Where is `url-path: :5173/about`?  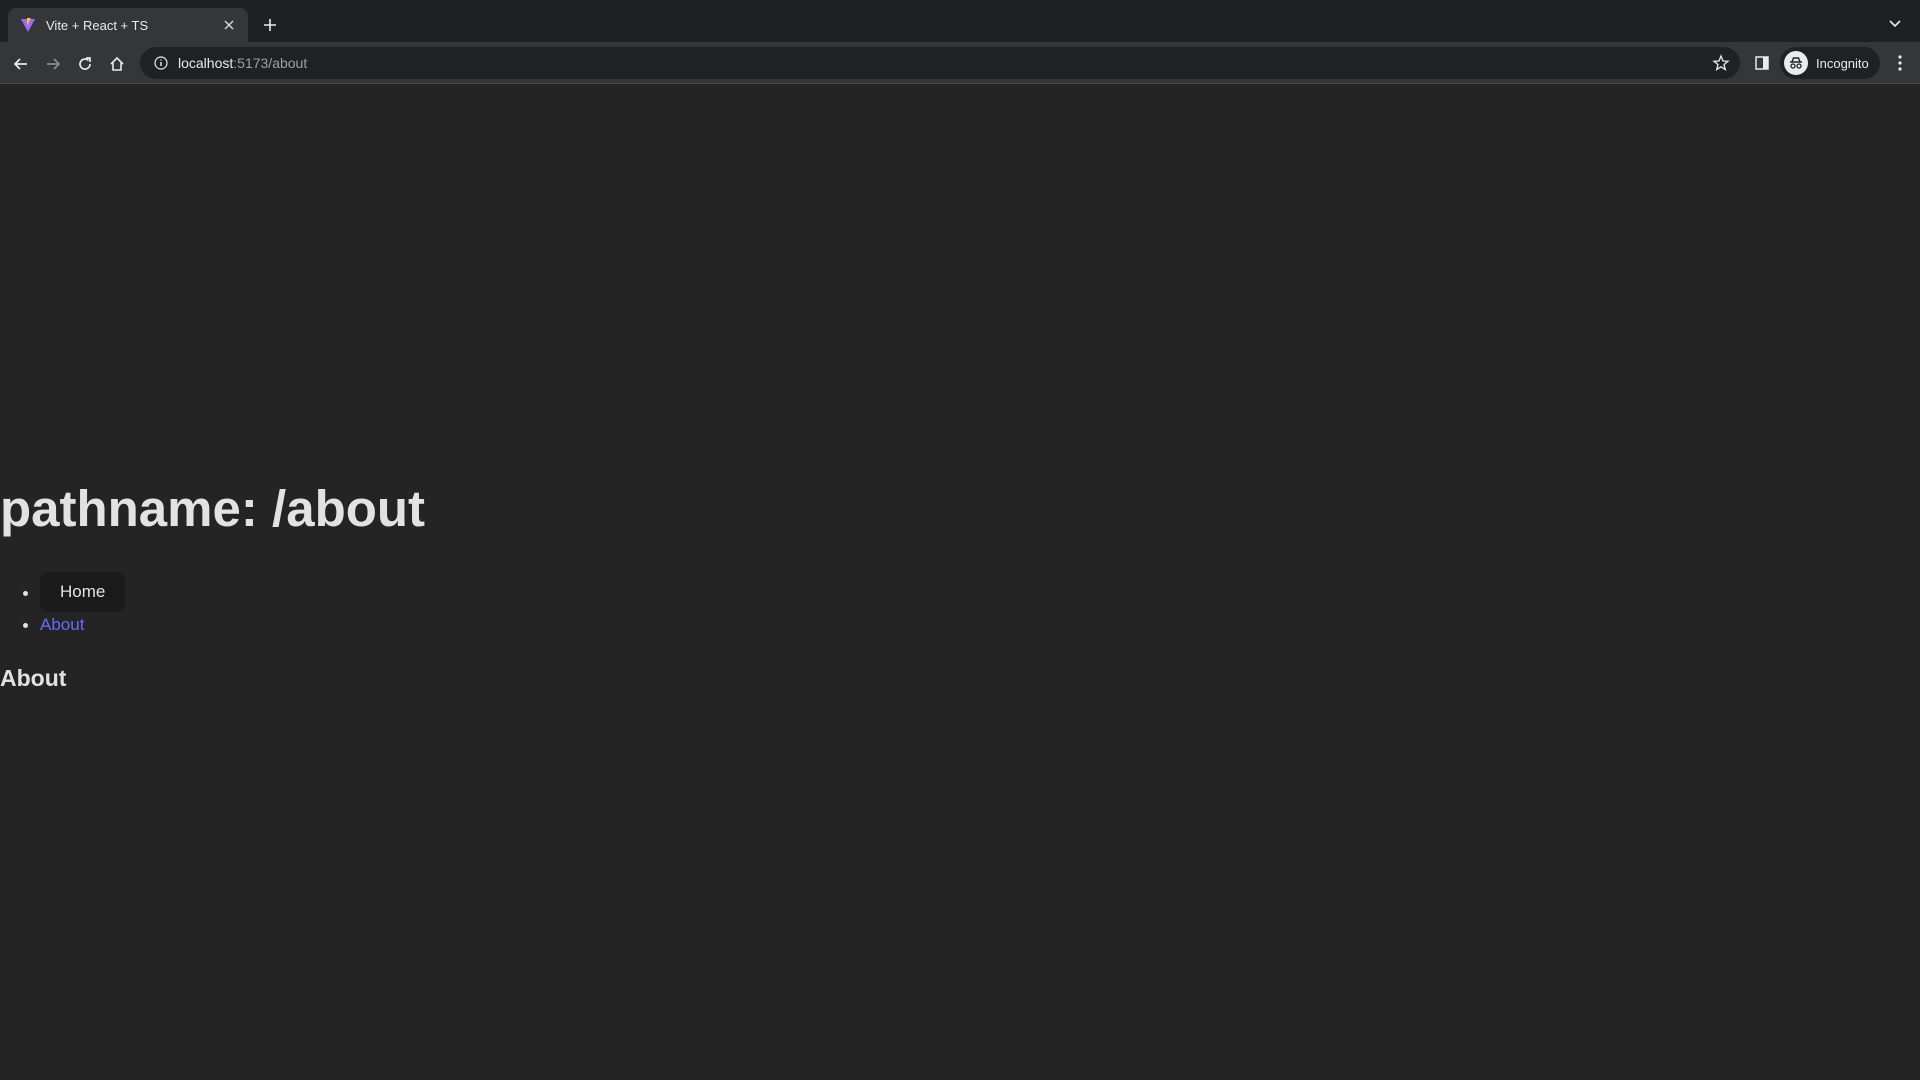 url-path: :5173/about is located at coordinates (270, 63).